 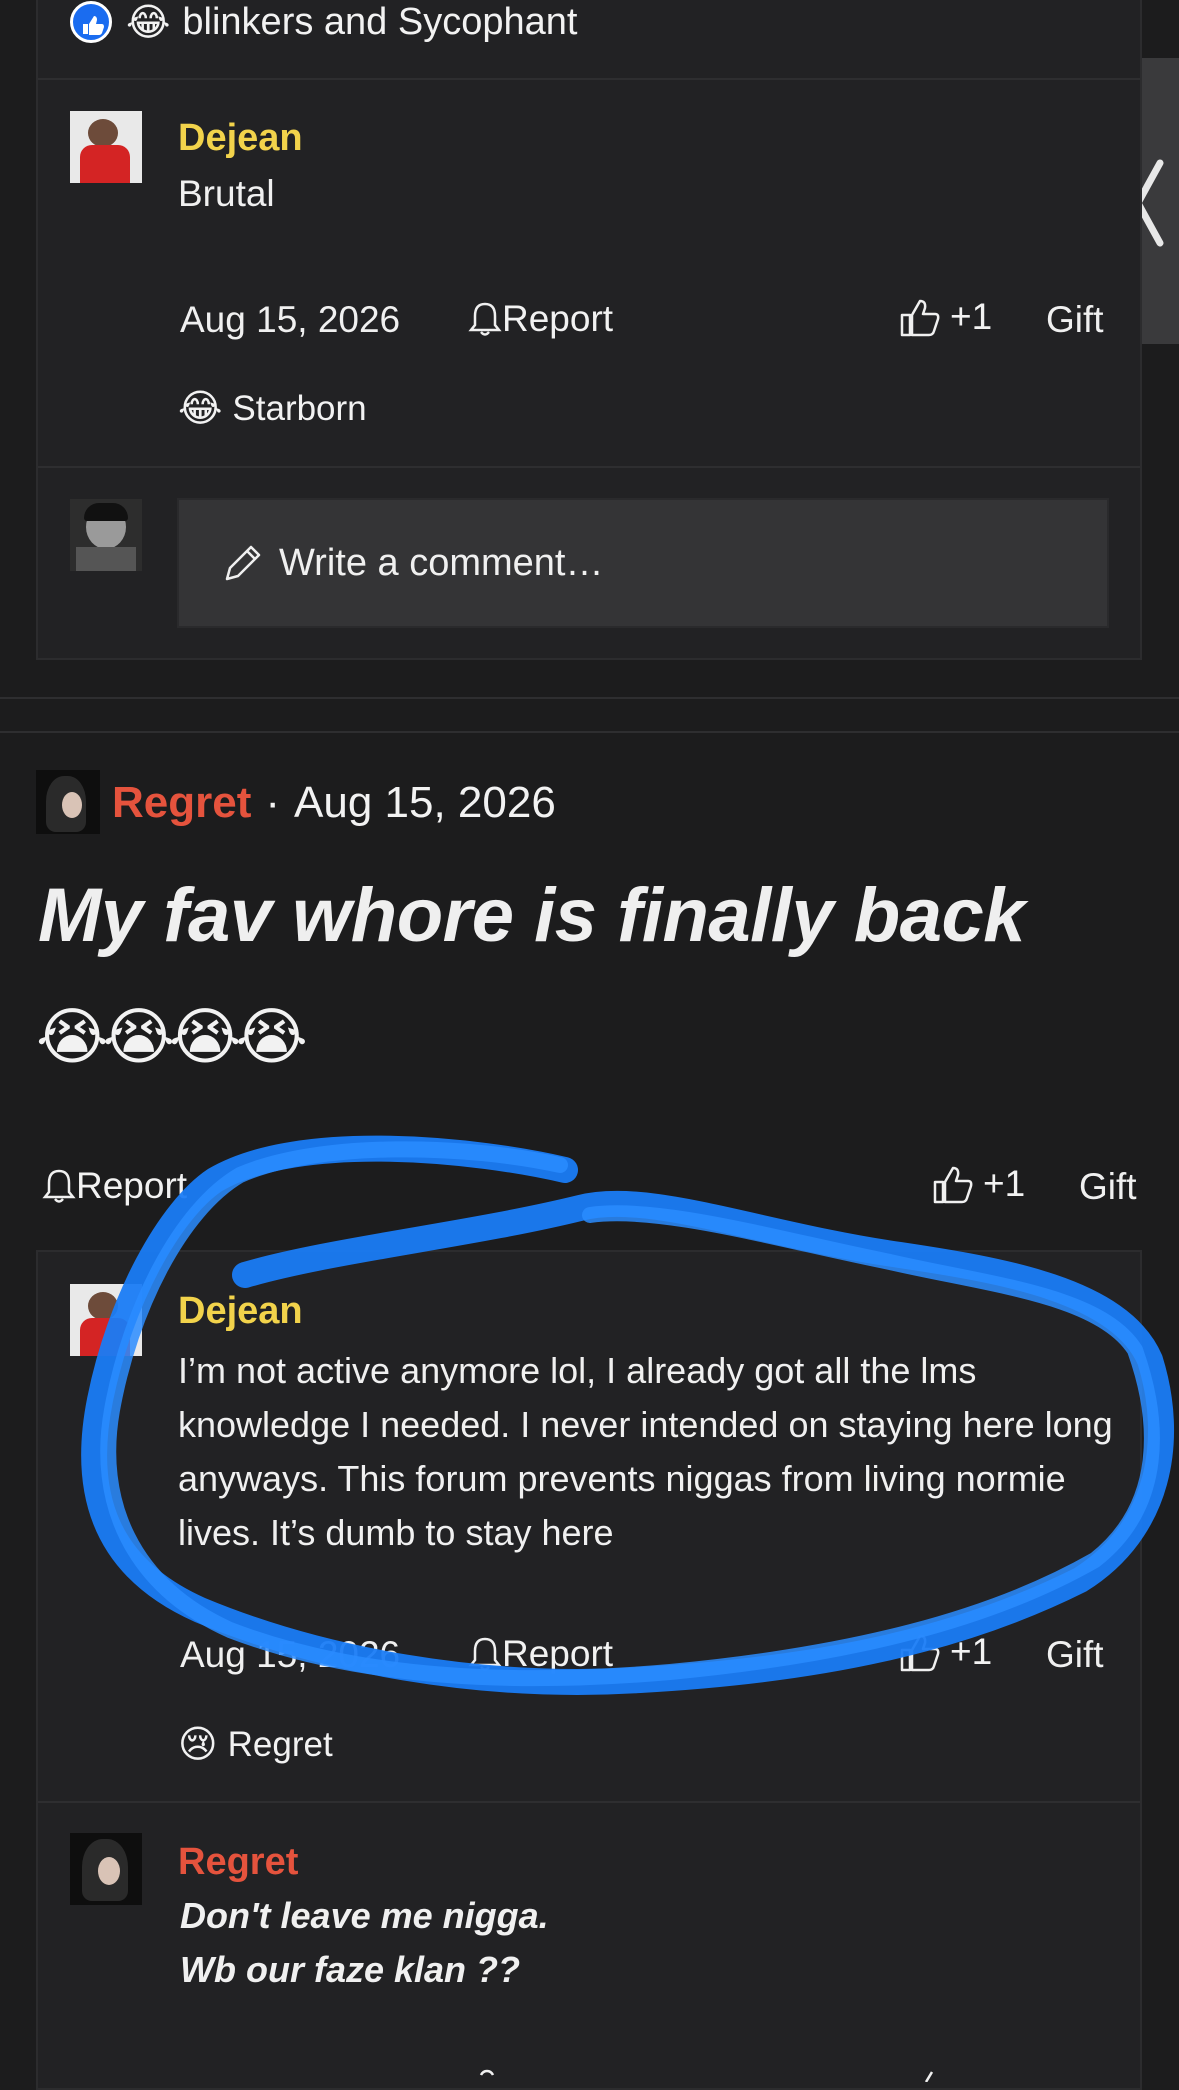 I want to click on comment-body: Brutal, so click(x=226, y=193).